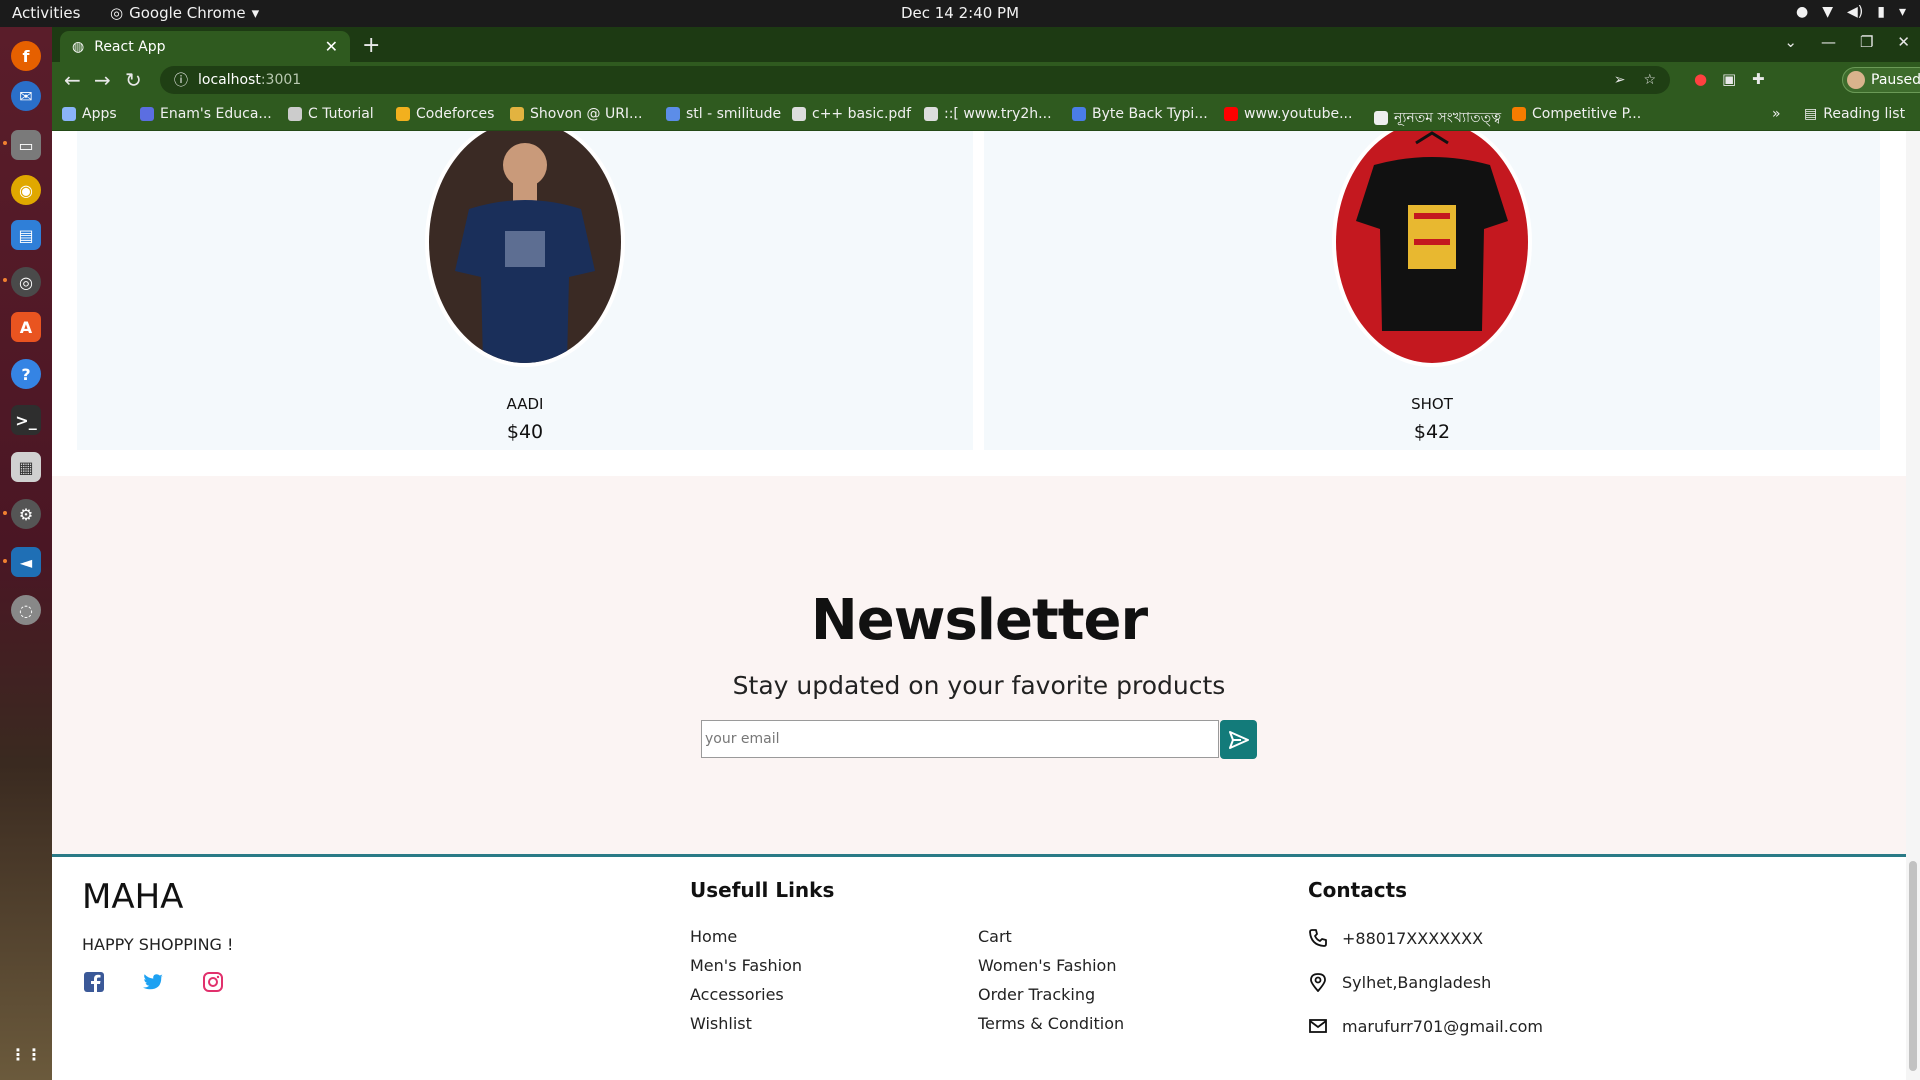 The height and width of the screenshot is (1080, 1920). I want to click on close-tab-icon: ✕, so click(331, 46).